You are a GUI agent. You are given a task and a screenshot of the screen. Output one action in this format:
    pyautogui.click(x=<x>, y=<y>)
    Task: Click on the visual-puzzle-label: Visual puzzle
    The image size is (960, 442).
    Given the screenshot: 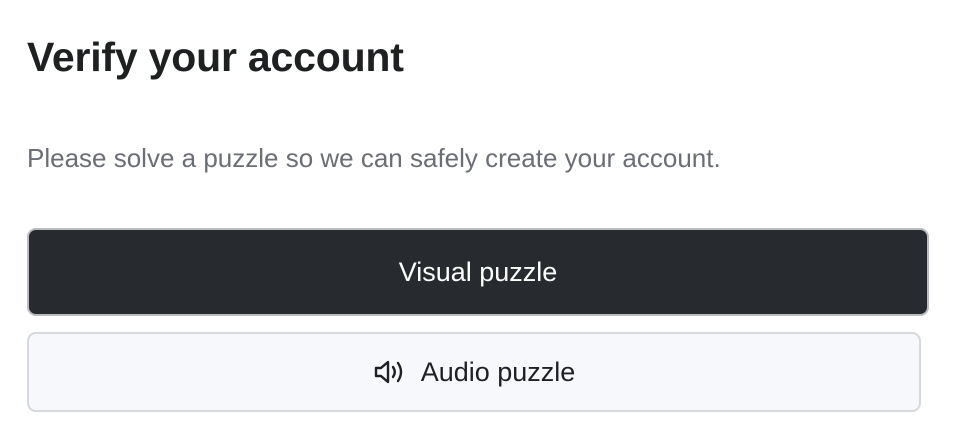 What is the action you would take?
    pyautogui.click(x=478, y=271)
    